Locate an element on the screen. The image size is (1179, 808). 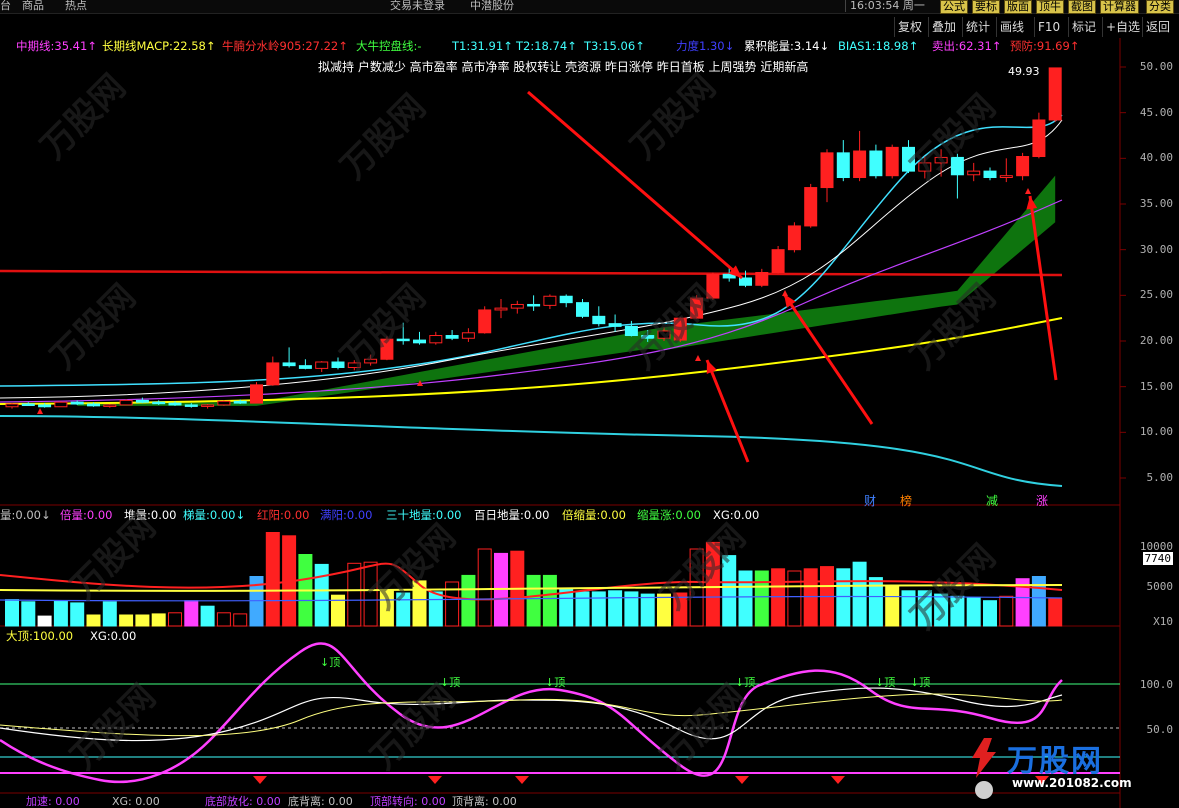
price-axis-label: 45.00 is located at coordinates (1156, 112).